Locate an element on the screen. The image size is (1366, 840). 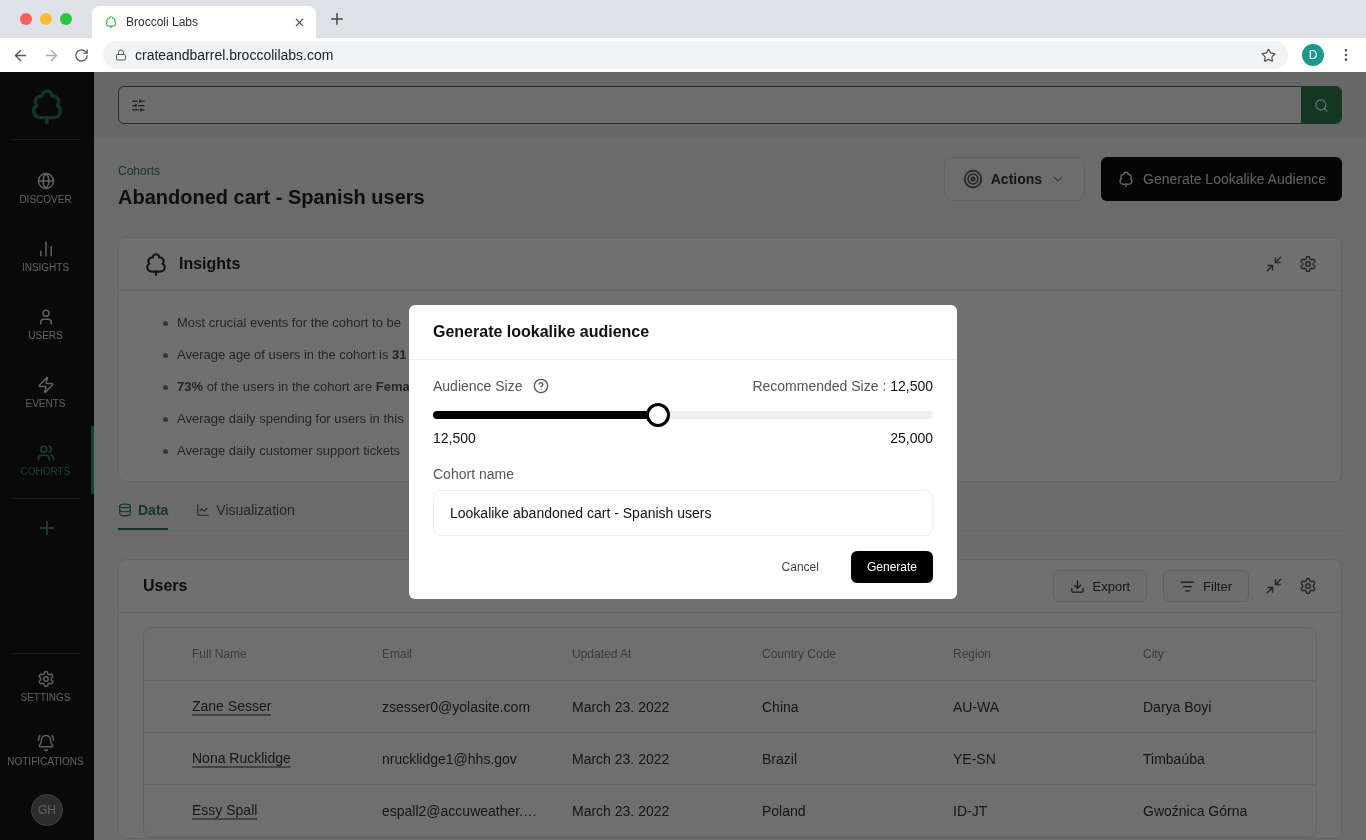
nav-item: NOTIFICATIONS is located at coordinates (47, 750).